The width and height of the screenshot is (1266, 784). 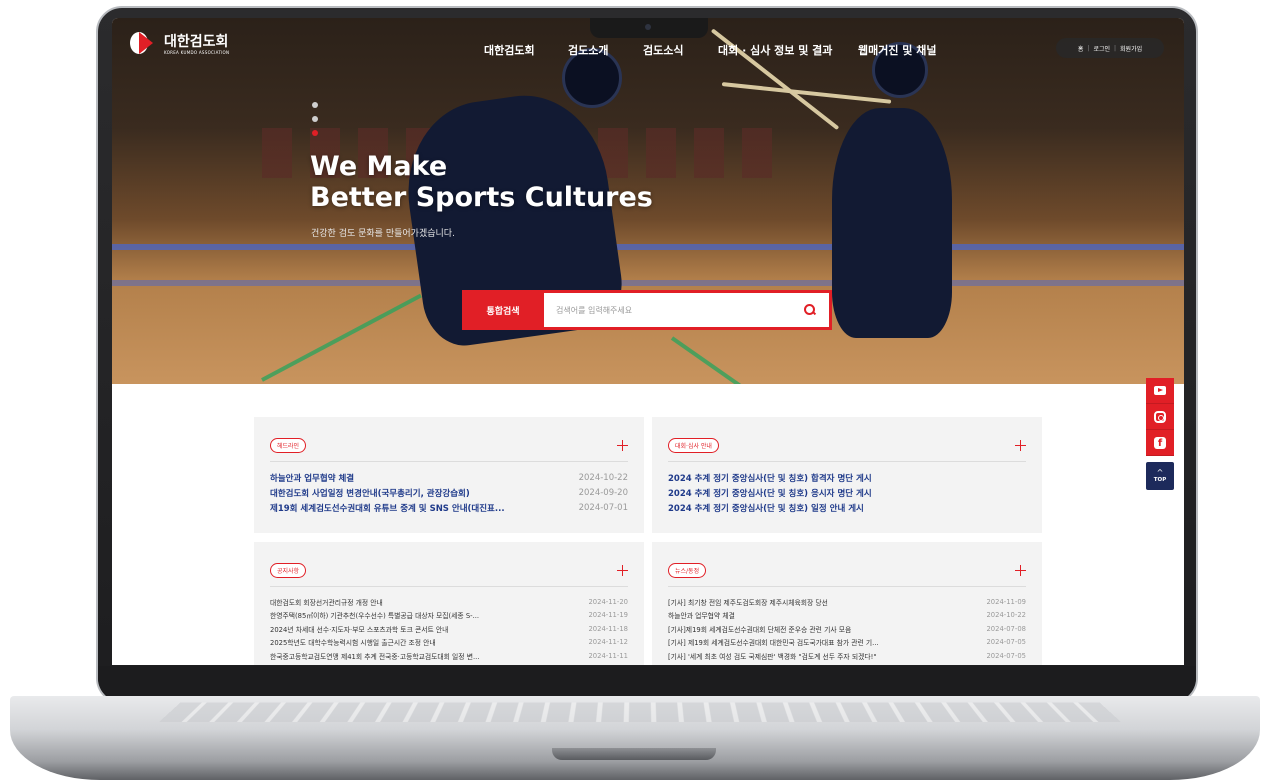 I want to click on kendo-player-right, so click(x=892, y=223).